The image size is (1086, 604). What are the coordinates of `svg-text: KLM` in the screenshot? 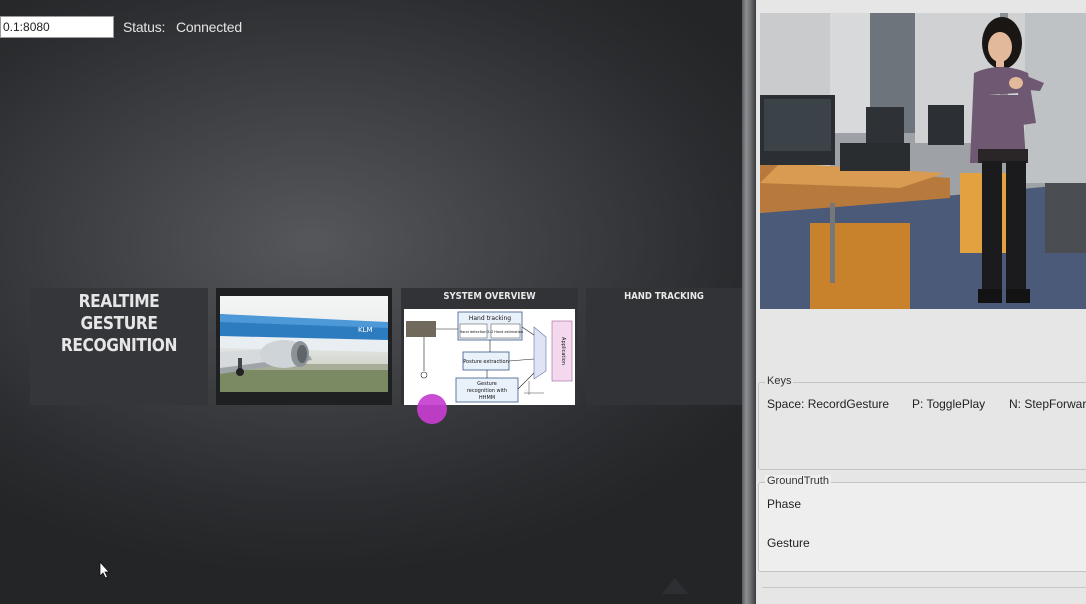 It's located at (365, 330).